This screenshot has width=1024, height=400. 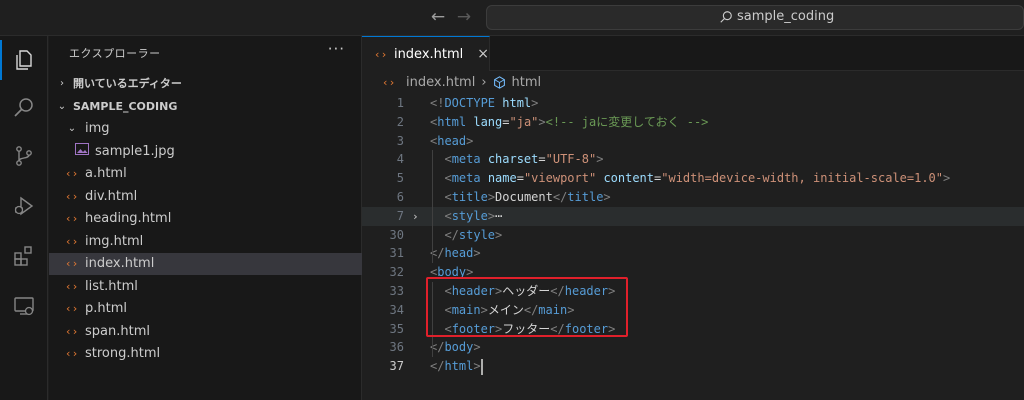 What do you see at coordinates (396, 328) in the screenshot?
I see `line-number: 35` at bounding box center [396, 328].